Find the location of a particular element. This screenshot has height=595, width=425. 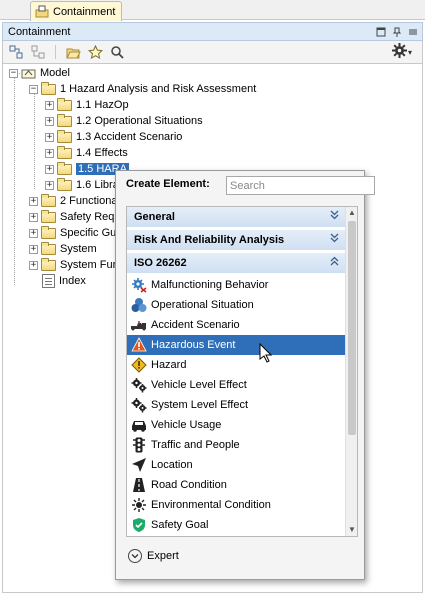

list-item-label: Location is located at coordinates (172, 465).